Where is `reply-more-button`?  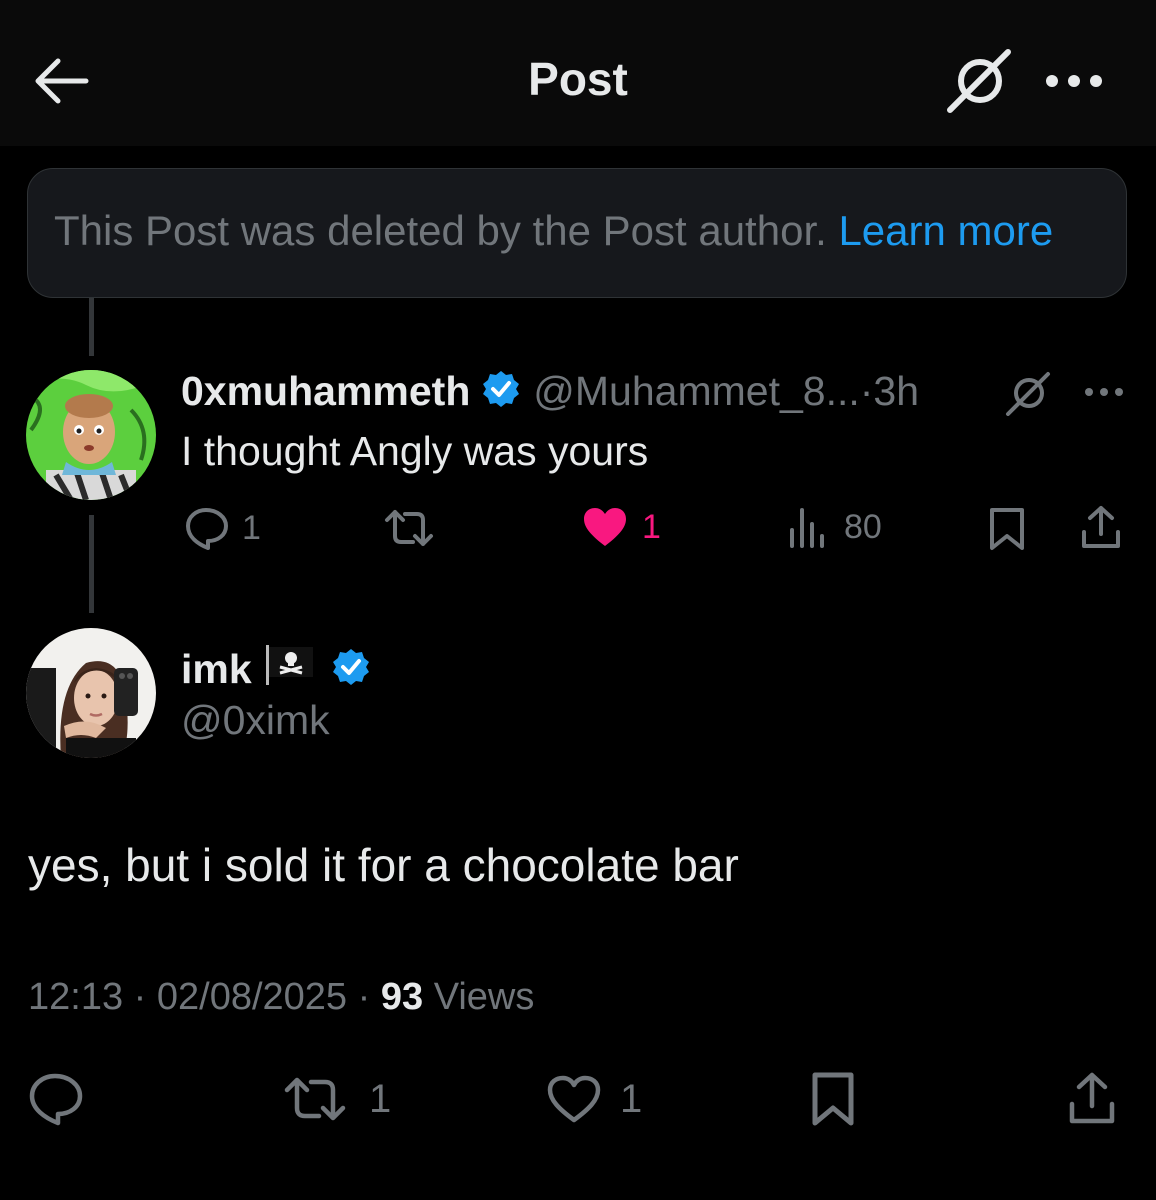 reply-more-button is located at coordinates (1104, 394).